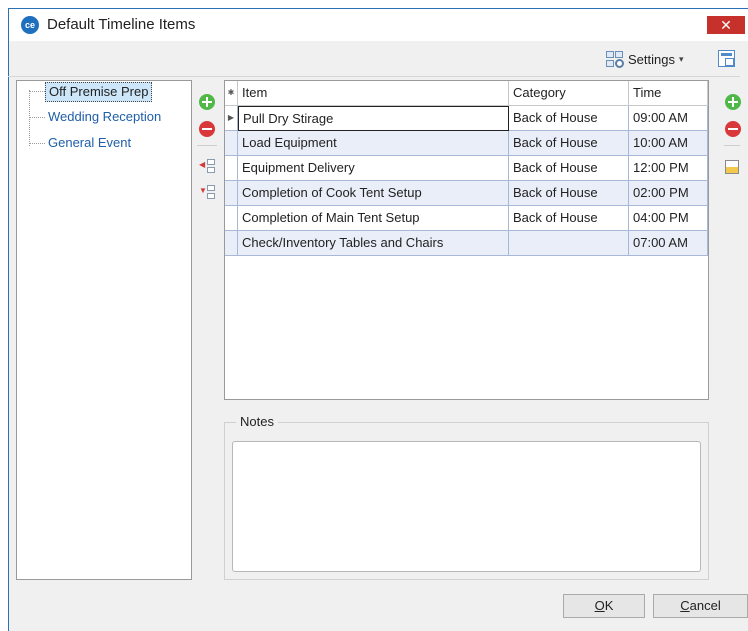  Describe the element at coordinates (668, 193) in the screenshot. I see `time-cell: 02:00 PM` at that location.